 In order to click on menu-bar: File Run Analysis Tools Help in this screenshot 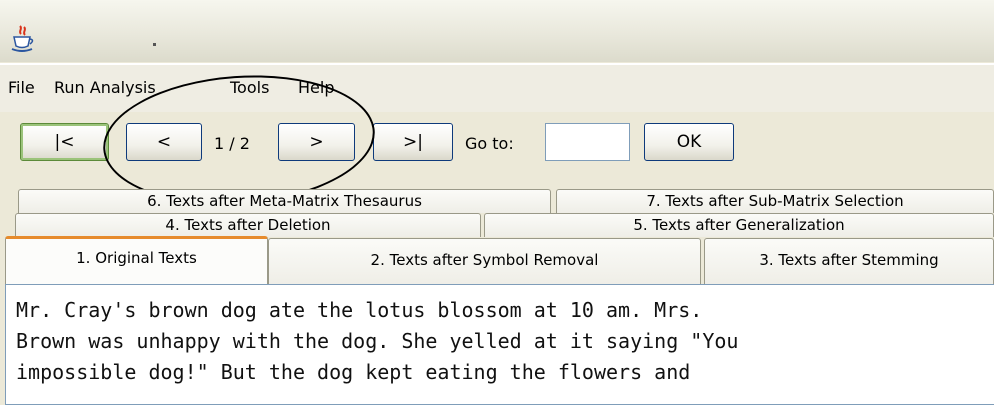, I will do `click(497, 88)`.